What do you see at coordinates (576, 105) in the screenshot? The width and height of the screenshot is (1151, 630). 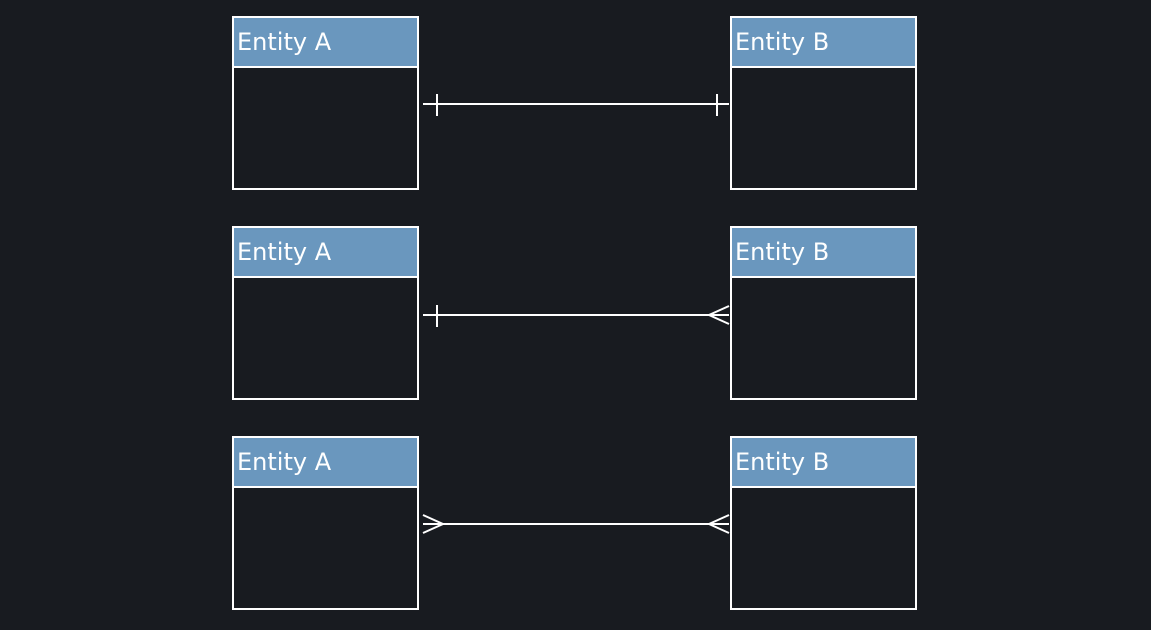 I see `relationship-one-to-one` at bounding box center [576, 105].